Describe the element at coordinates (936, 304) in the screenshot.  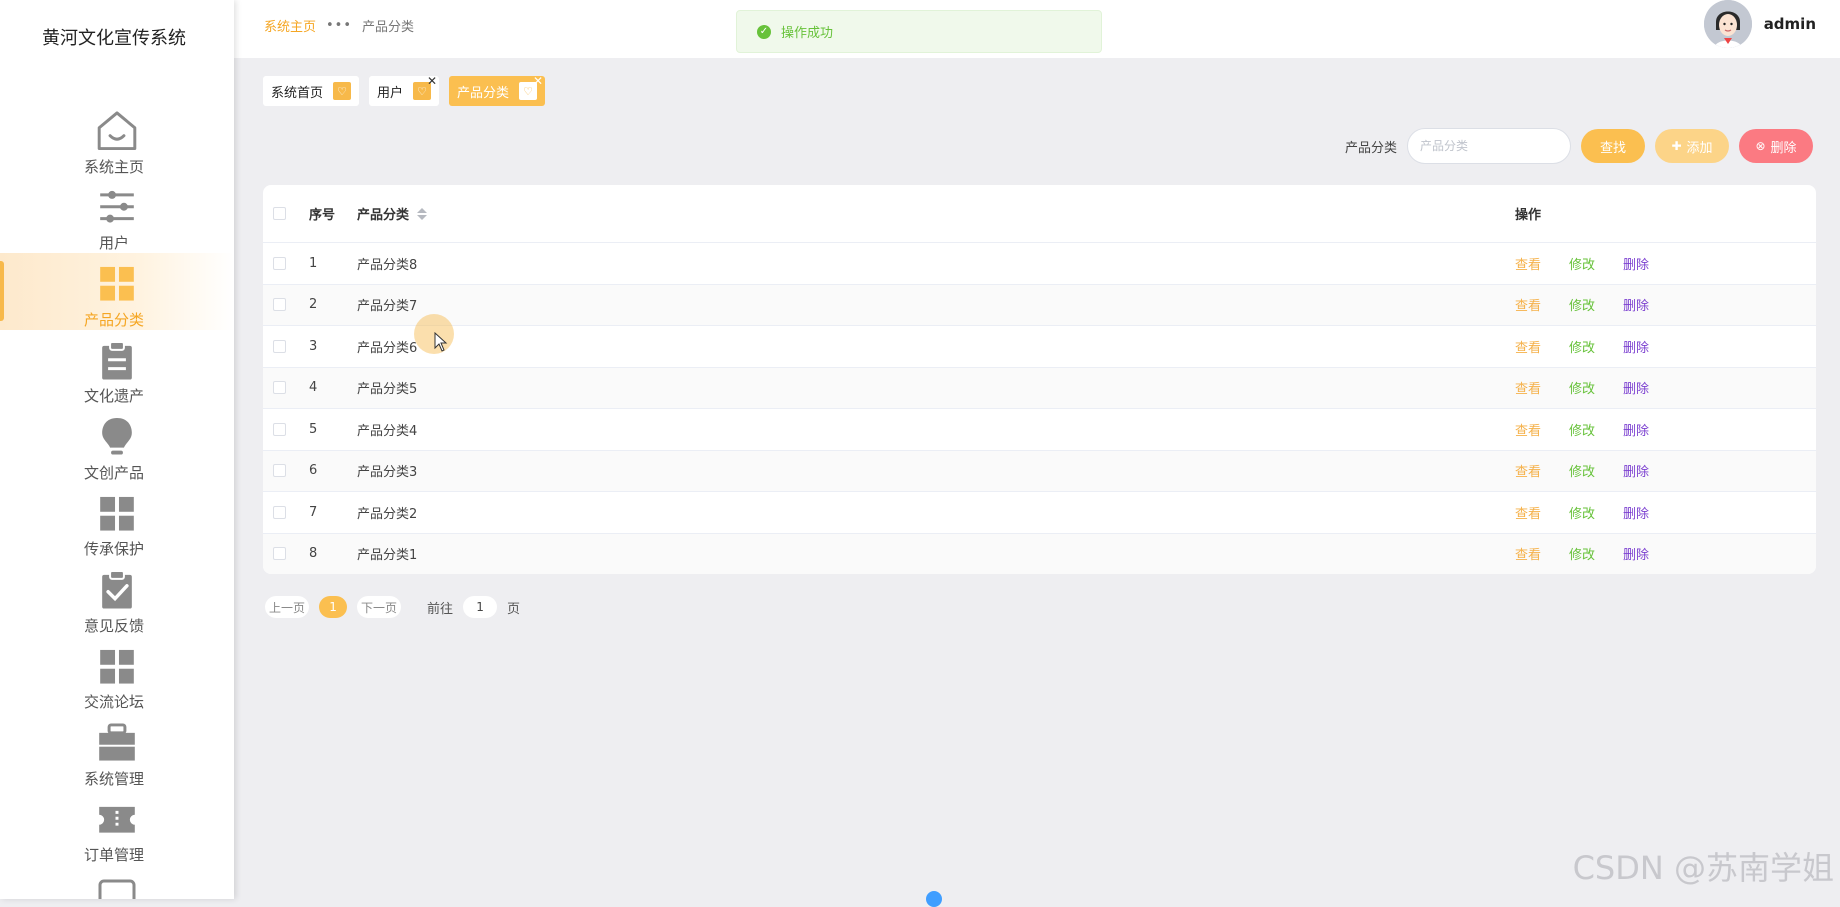
I see `row-name: 产品分类7` at that location.